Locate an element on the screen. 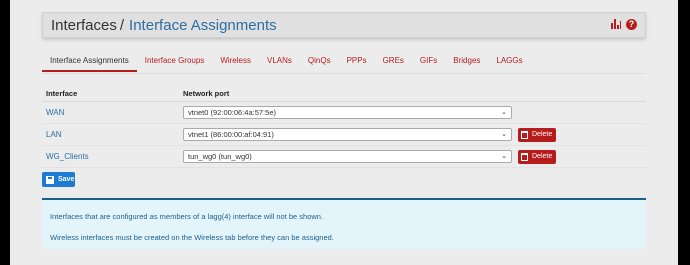 The height and width of the screenshot is (265, 690). tab-gres: GREs is located at coordinates (393, 62).